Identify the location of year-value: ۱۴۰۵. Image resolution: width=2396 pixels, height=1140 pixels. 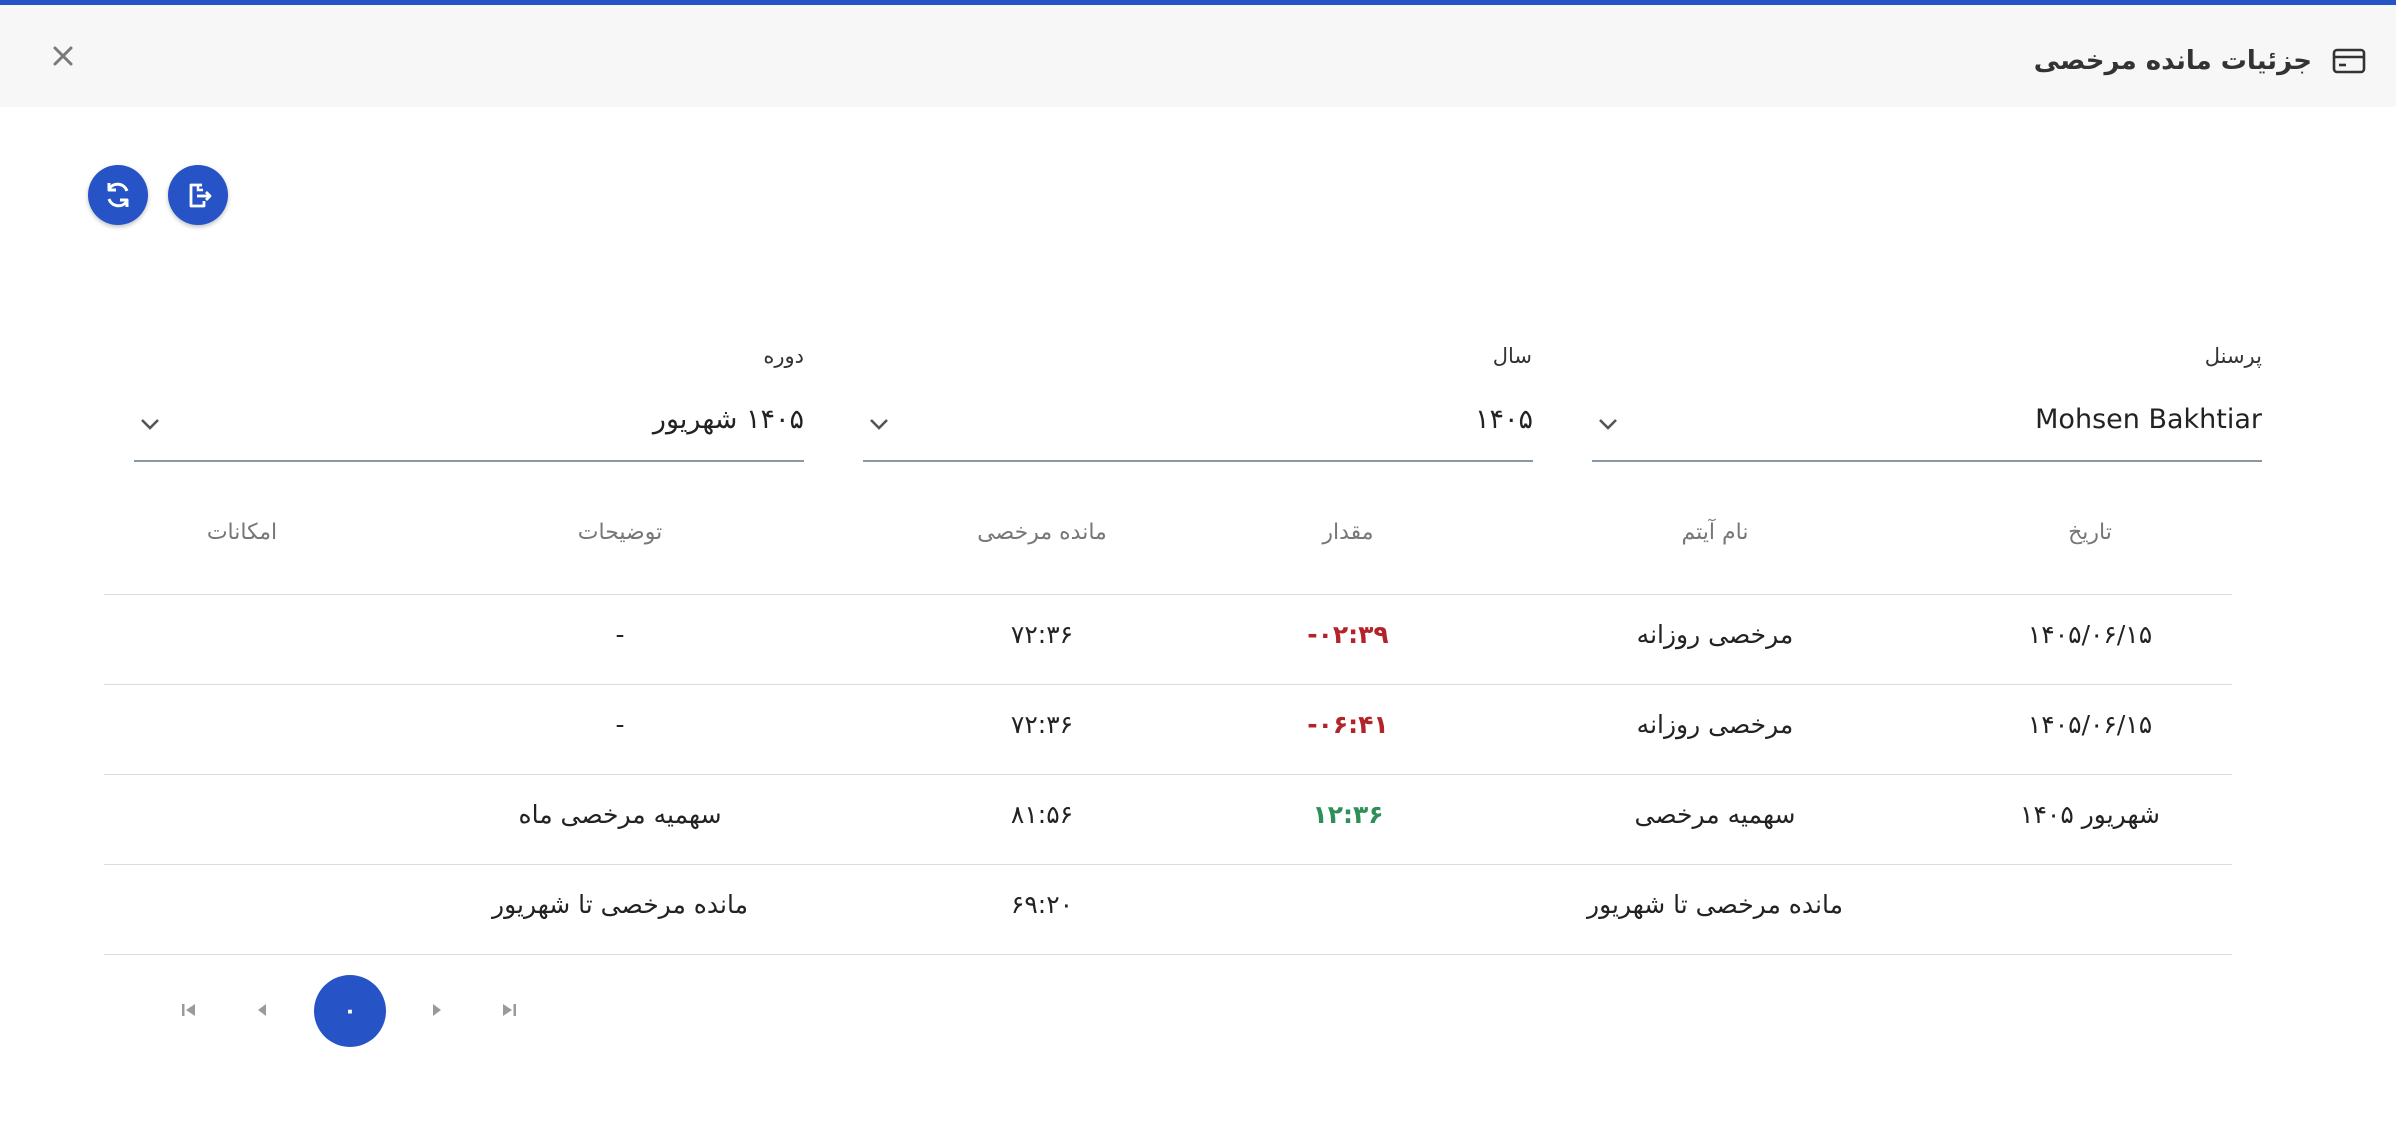
(1503, 419).